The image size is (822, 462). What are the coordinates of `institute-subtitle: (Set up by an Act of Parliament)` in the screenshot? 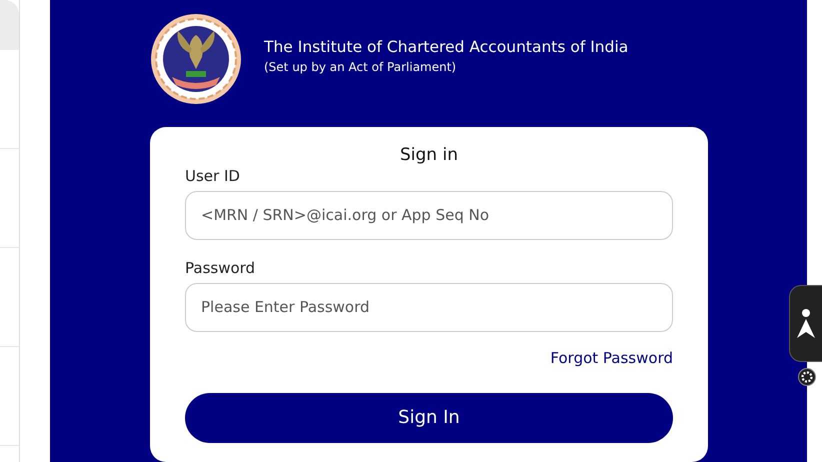 It's located at (361, 67).